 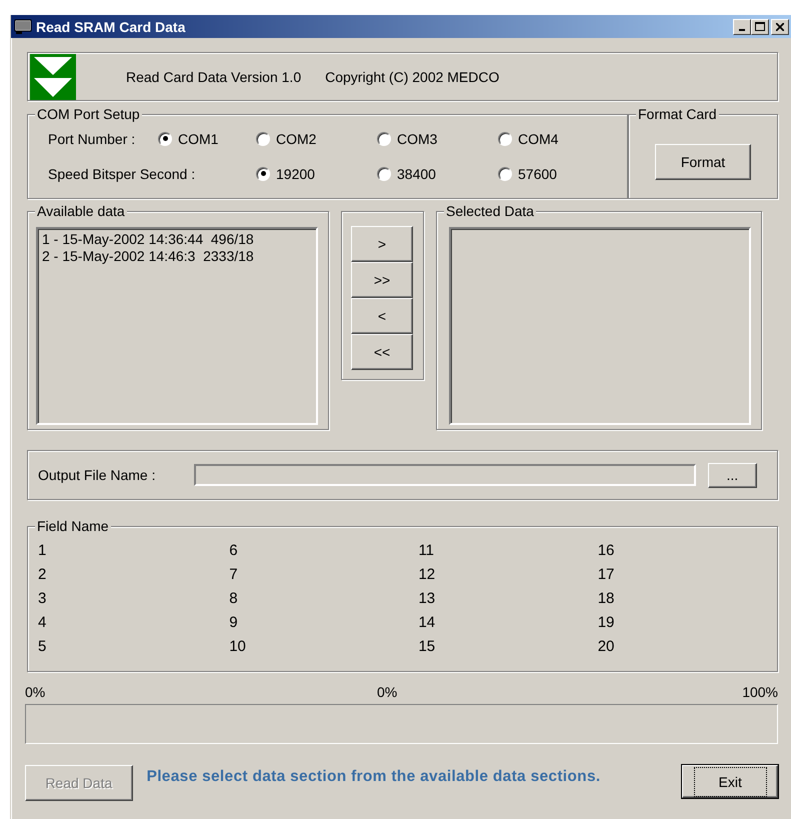 What do you see at coordinates (490, 211) in the screenshot?
I see `group-title: Selected Data` at bounding box center [490, 211].